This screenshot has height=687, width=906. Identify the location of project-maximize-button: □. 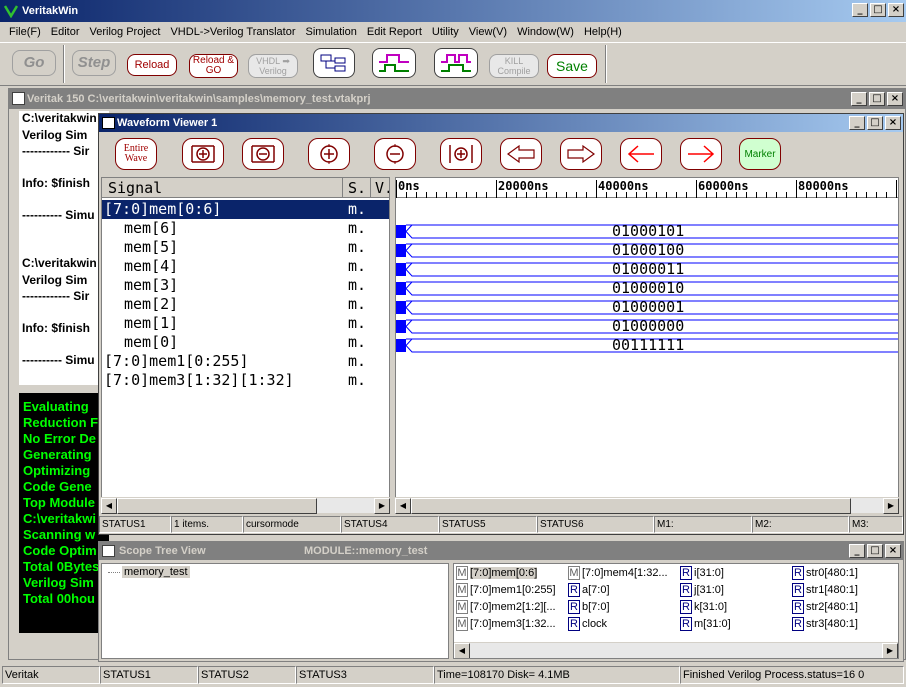
(877, 99).